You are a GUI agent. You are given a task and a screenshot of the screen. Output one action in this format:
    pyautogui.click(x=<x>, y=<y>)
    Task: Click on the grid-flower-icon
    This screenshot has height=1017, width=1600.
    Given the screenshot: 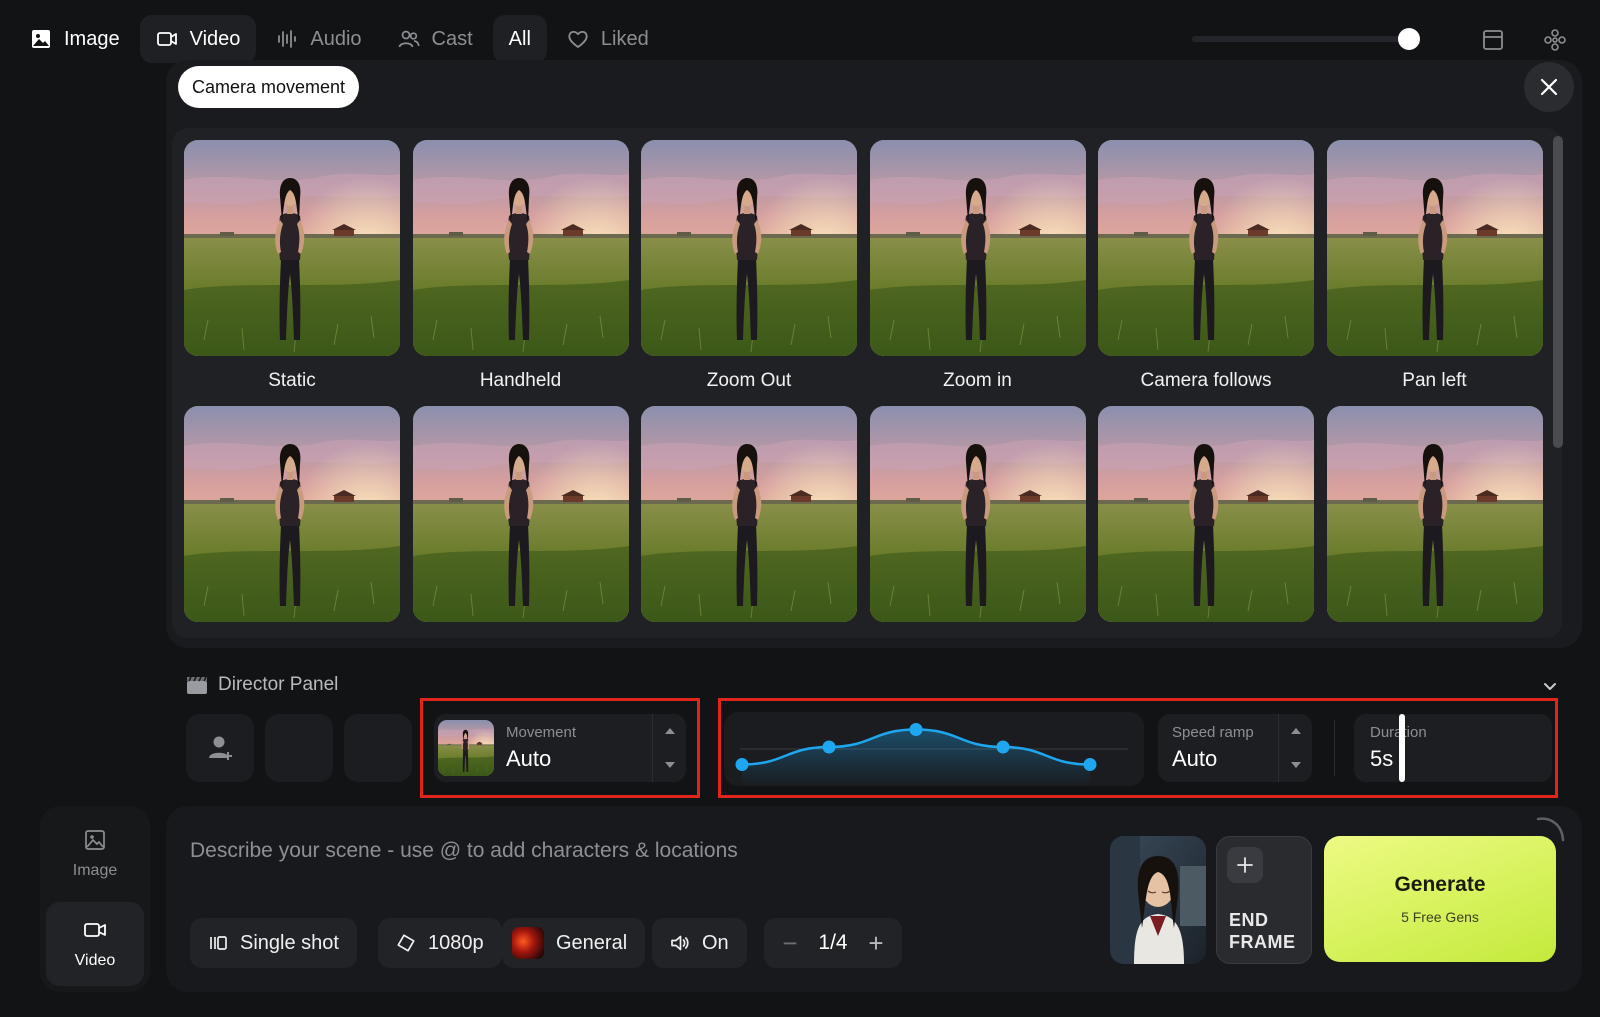 What is the action you would take?
    pyautogui.click(x=1555, y=40)
    